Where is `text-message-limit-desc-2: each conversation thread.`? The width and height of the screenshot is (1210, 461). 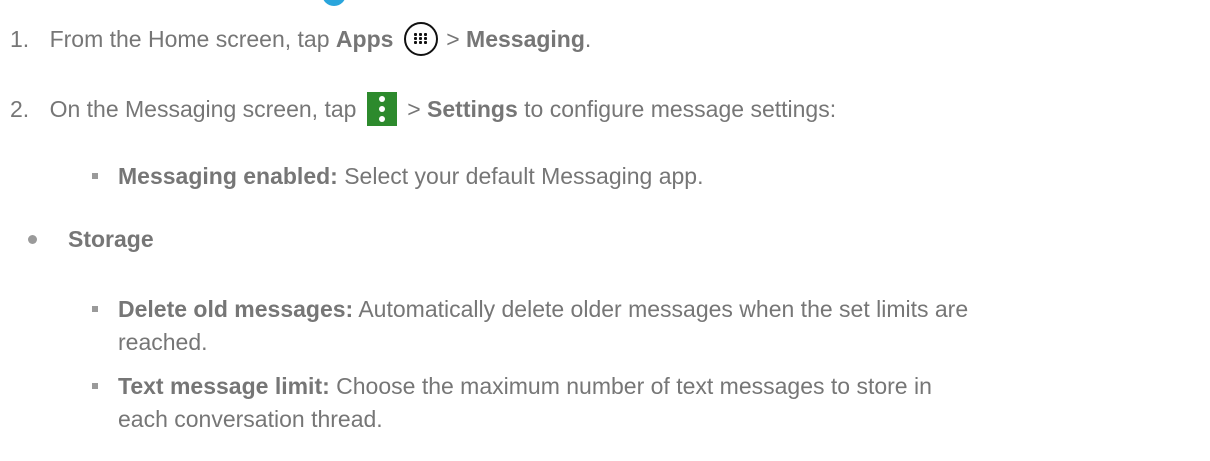 text-message-limit-desc-2: each conversation thread. is located at coordinates (250, 419).